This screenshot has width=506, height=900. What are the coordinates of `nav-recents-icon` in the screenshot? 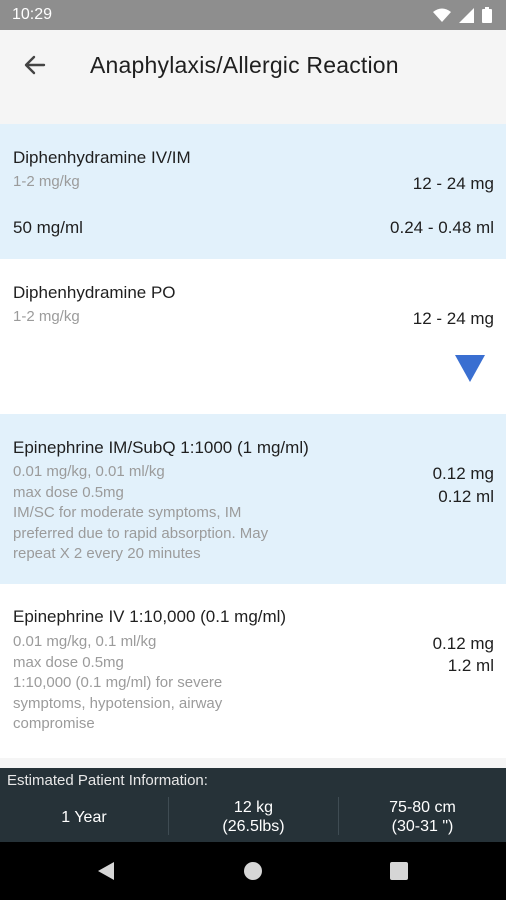 It's located at (399, 871).